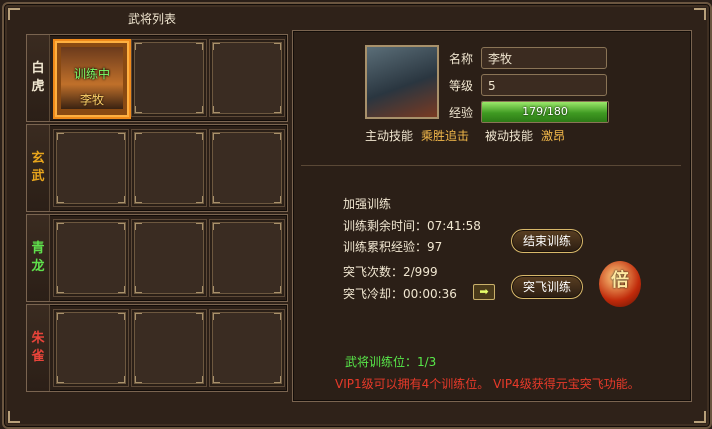  I want to click on training-slots: 武将训练位：1/3, so click(391, 362).